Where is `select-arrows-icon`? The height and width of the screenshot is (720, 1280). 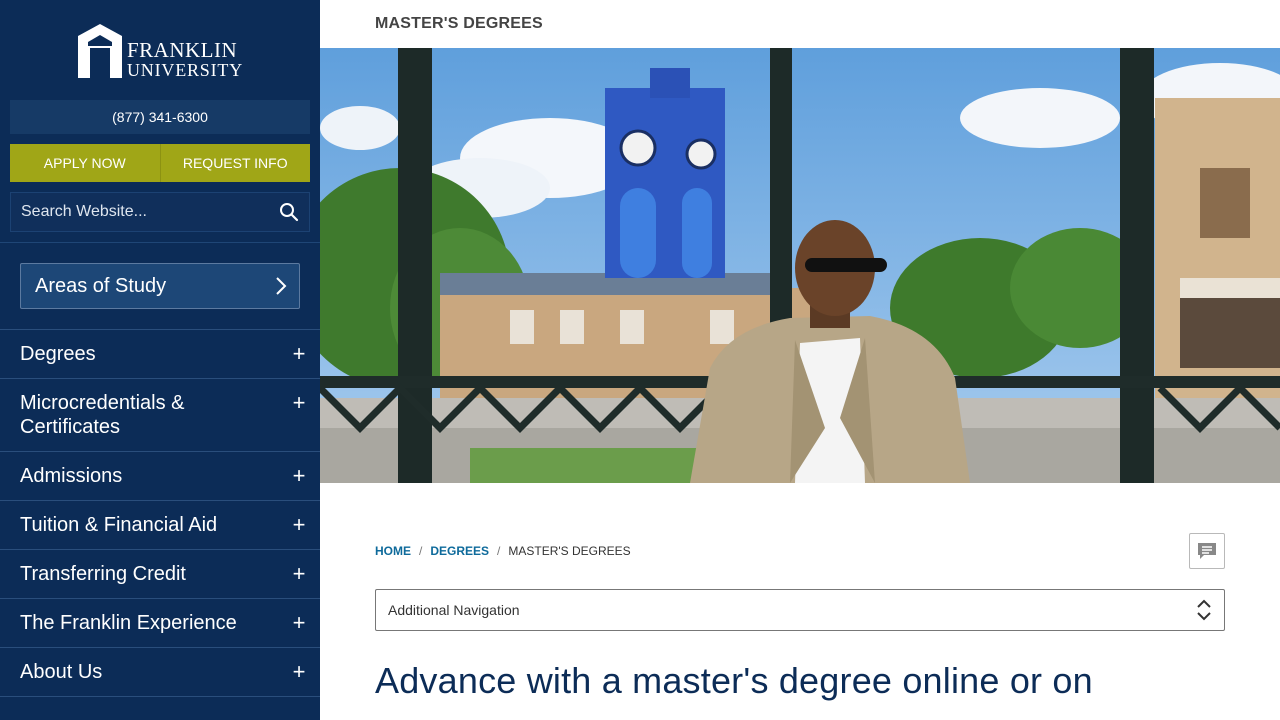
select-arrows-icon is located at coordinates (1204, 610).